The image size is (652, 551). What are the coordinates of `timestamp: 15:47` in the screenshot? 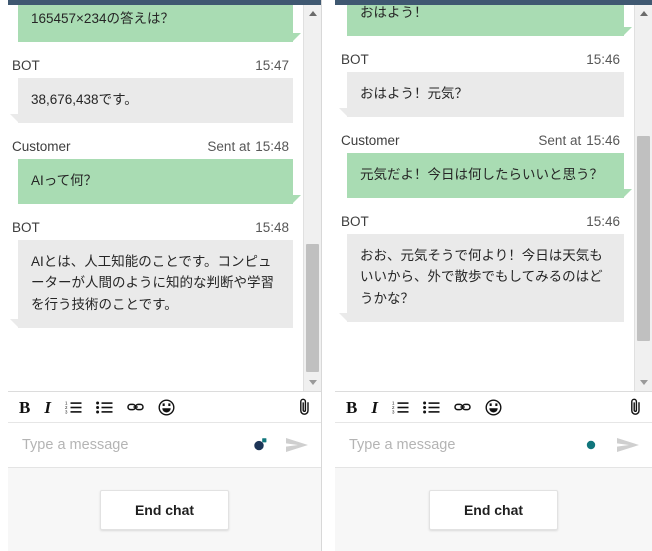 It's located at (272, 65).